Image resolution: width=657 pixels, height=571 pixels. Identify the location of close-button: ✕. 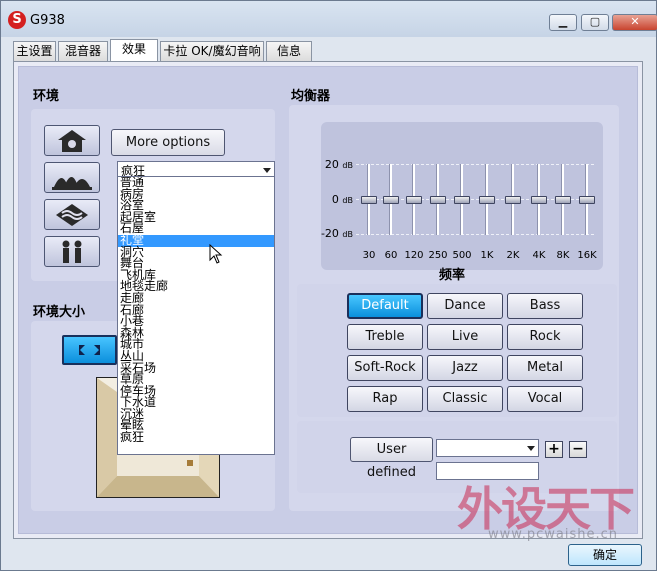
(634, 22).